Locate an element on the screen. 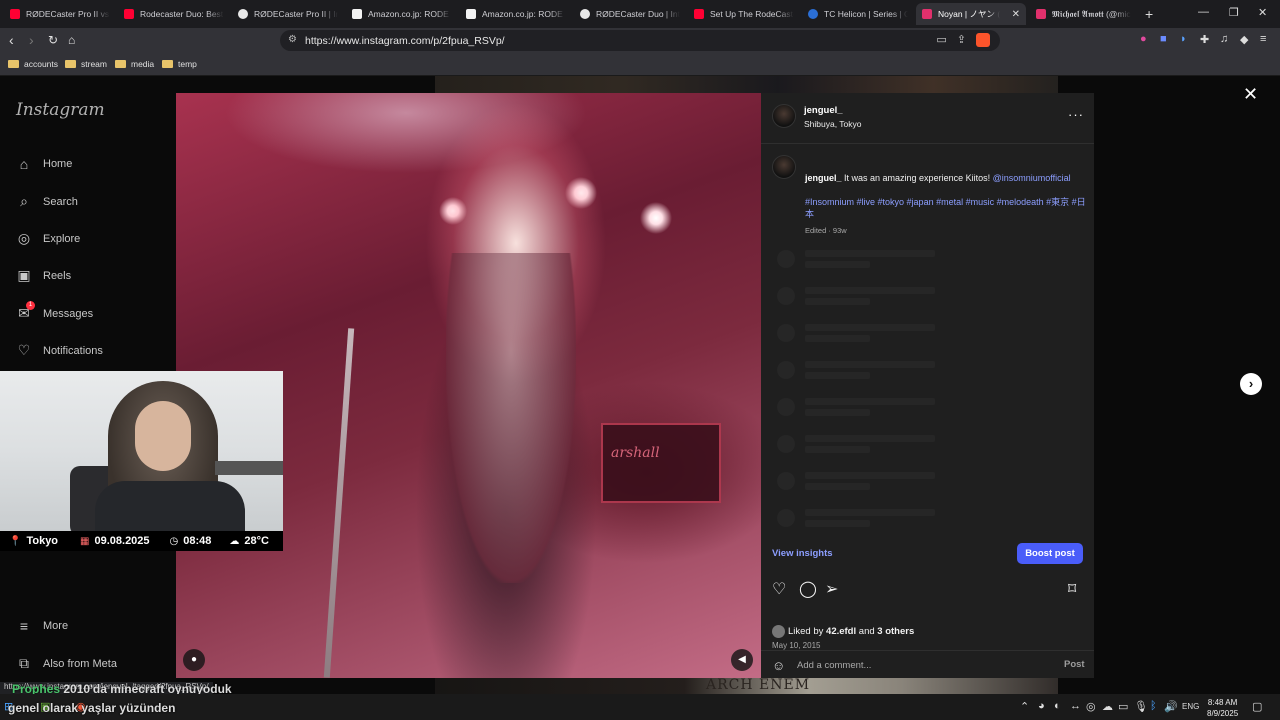 The height and width of the screenshot is (720, 1280). stream-time: 08:48 is located at coordinates (197, 541).